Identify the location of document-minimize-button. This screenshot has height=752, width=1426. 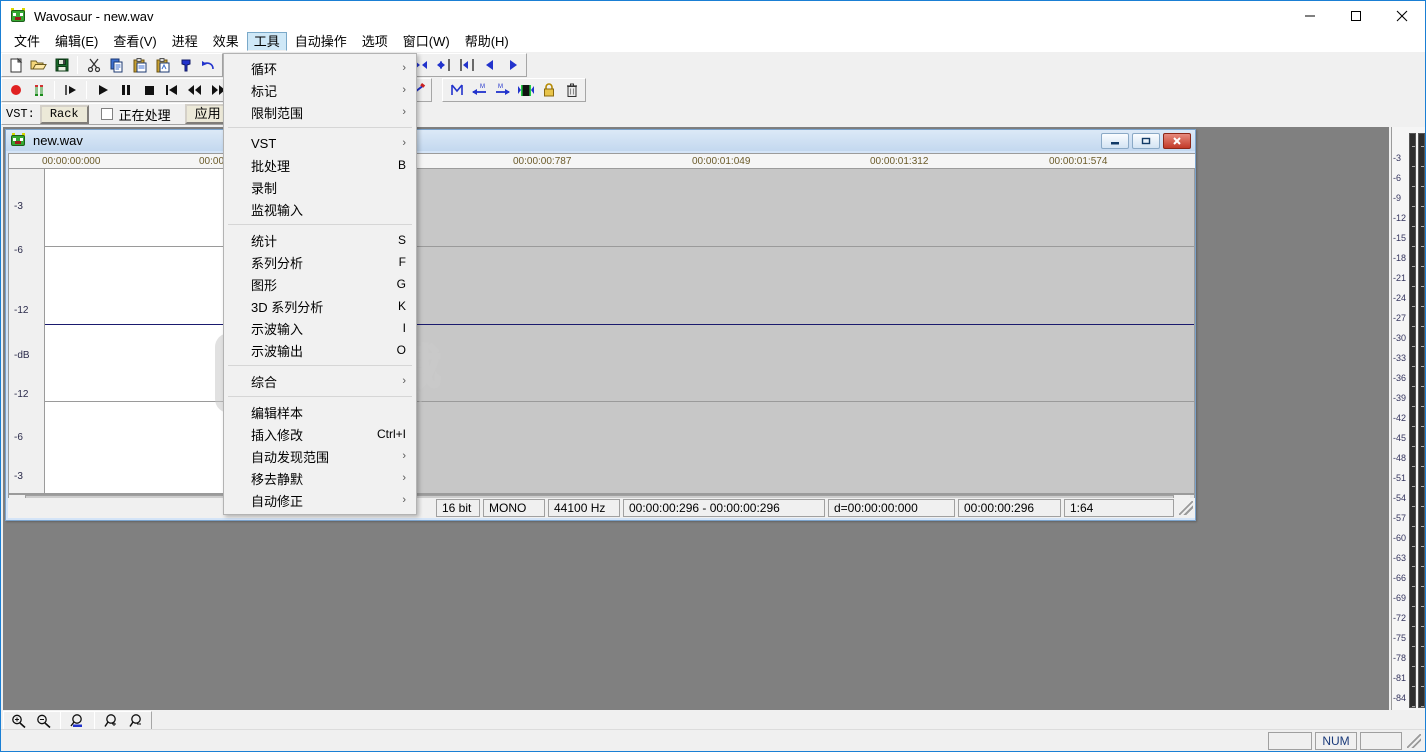
(1115, 141).